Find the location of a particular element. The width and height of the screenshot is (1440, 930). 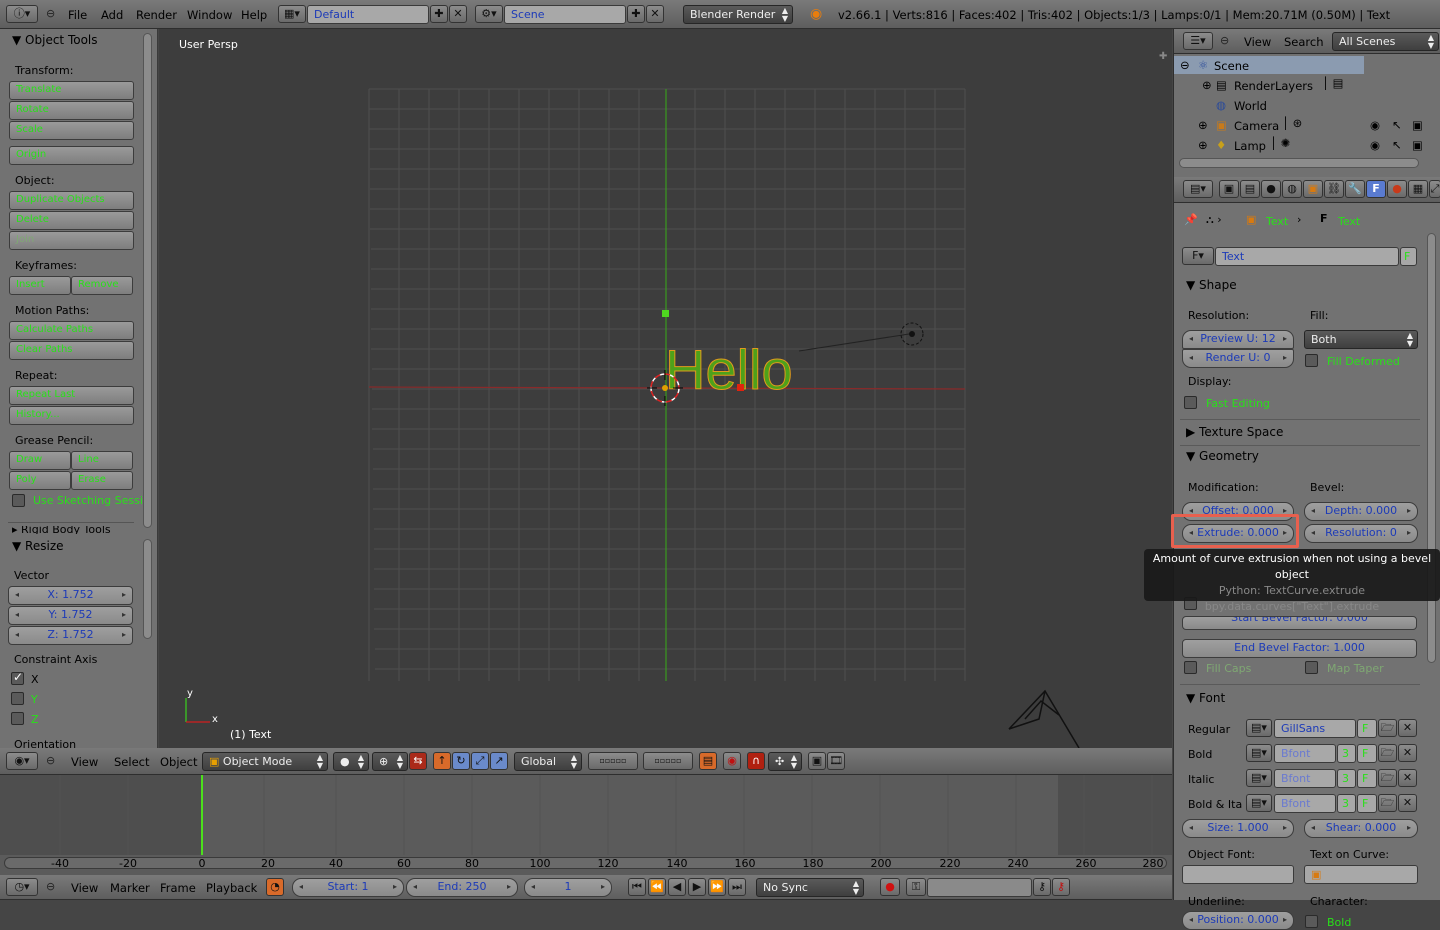

calculate-paths-button: Calculate Paths is located at coordinates (71, 330).